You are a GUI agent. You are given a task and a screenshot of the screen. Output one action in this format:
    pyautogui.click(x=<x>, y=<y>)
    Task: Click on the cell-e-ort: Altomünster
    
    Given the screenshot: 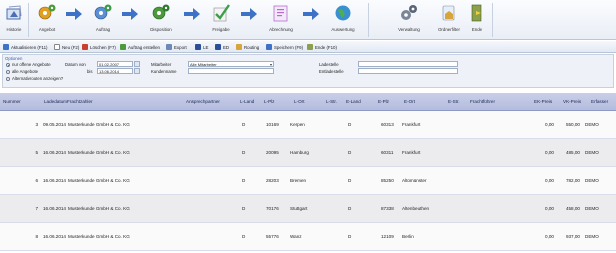 What is the action you would take?
    pyautogui.click(x=414, y=180)
    